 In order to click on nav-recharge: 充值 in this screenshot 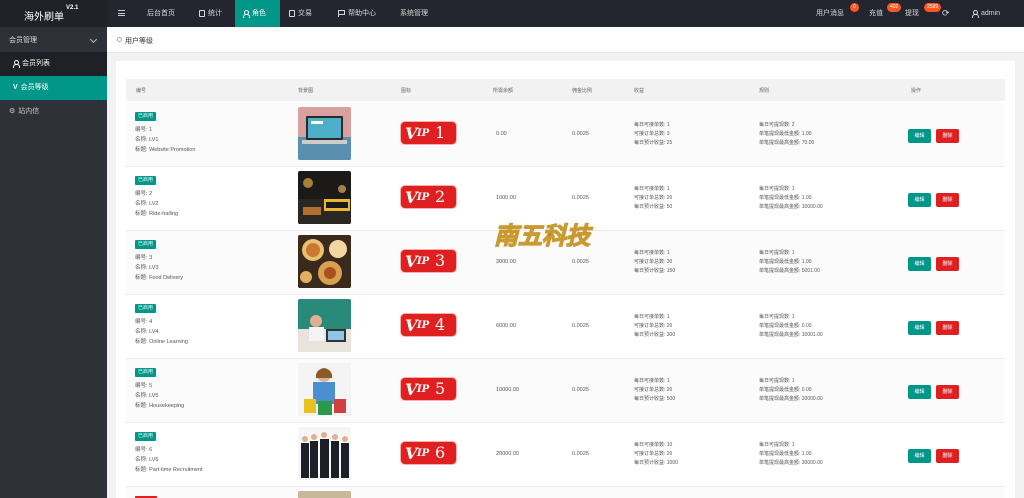, I will do `click(876, 13)`.